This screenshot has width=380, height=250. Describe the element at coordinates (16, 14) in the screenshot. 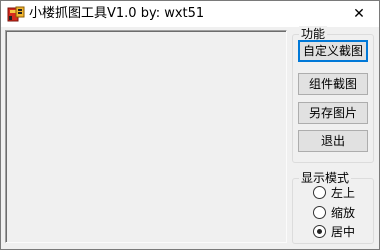

I see `app-icon` at that location.